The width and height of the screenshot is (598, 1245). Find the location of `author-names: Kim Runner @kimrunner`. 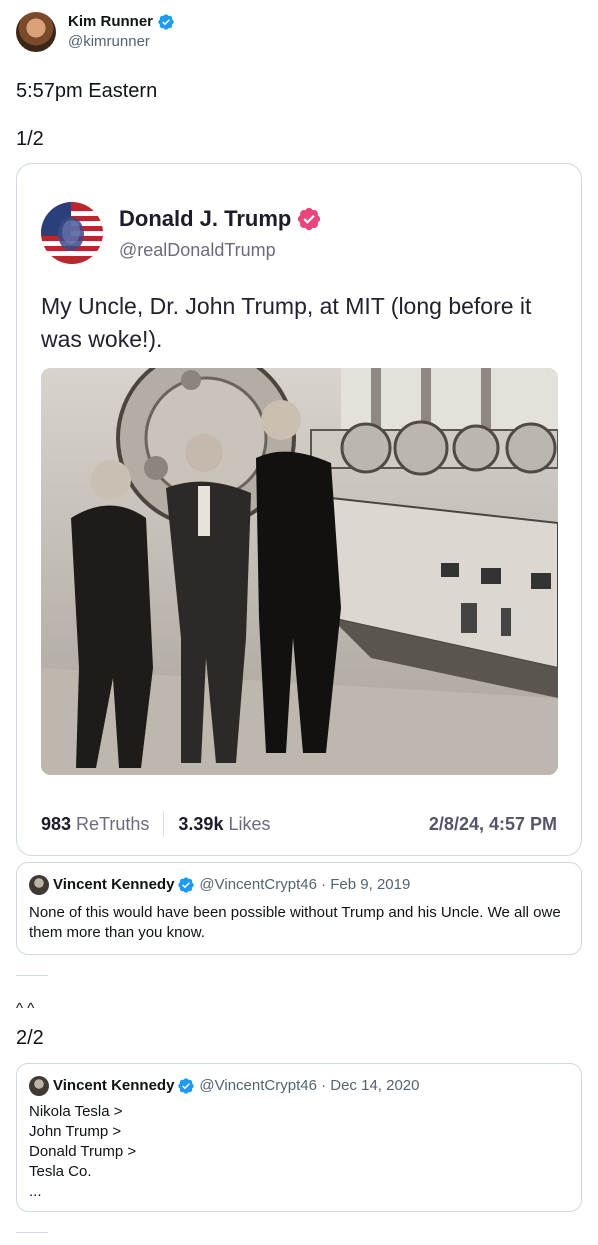

author-names: Kim Runner @kimrunner is located at coordinates (121, 32).